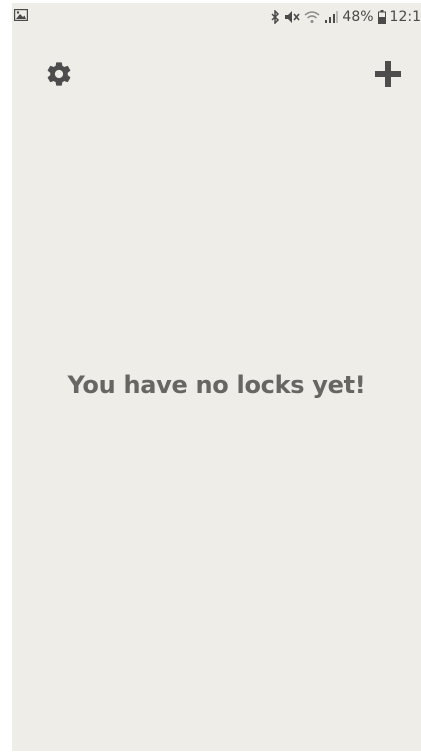 The height and width of the screenshot is (754, 421). I want to click on add-lock-button, so click(388, 74).